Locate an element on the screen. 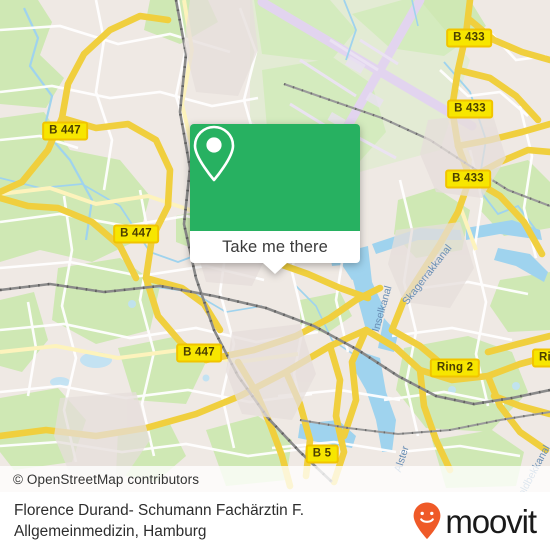  moovit-logo: moovit is located at coordinates (474, 521).